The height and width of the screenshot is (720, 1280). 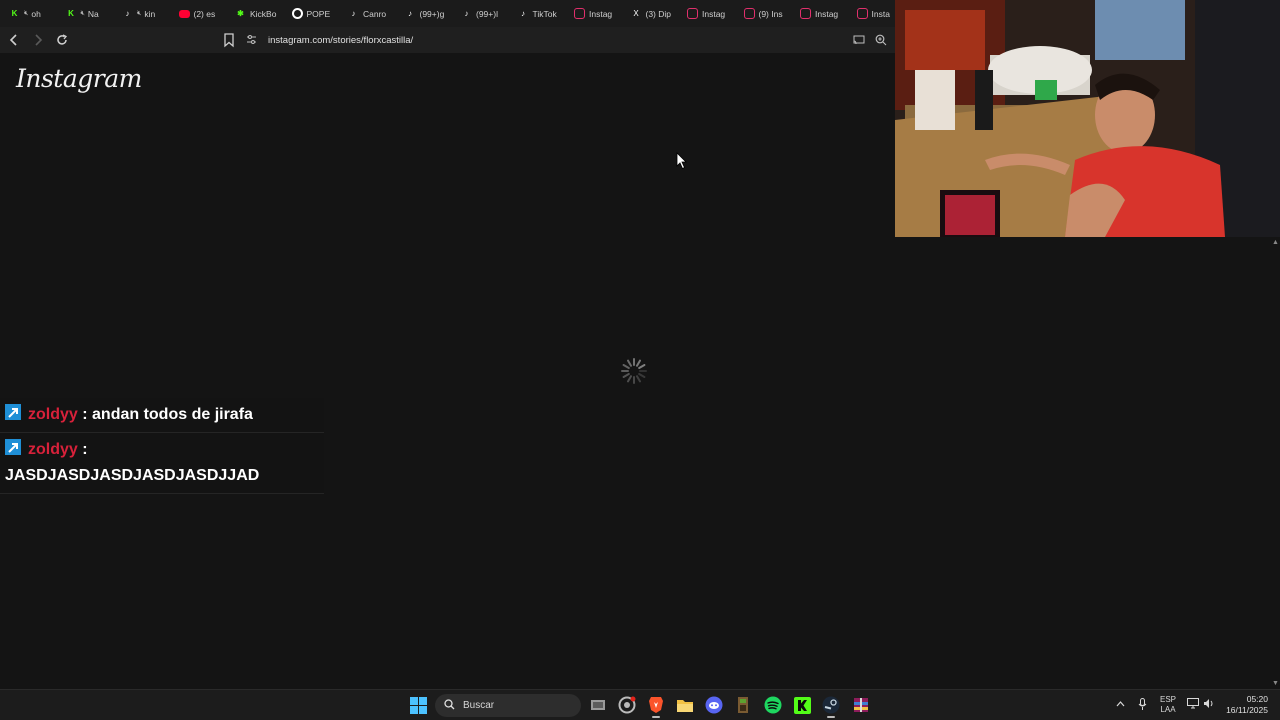 I want to click on chat-text: andan todos de jirafa, so click(x=172, y=414).